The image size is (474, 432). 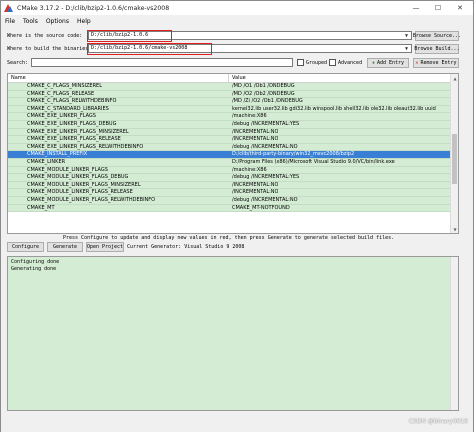 I want to click on cell-name: CMAKE_INSTALL_PREFIX, so click(x=57, y=154).